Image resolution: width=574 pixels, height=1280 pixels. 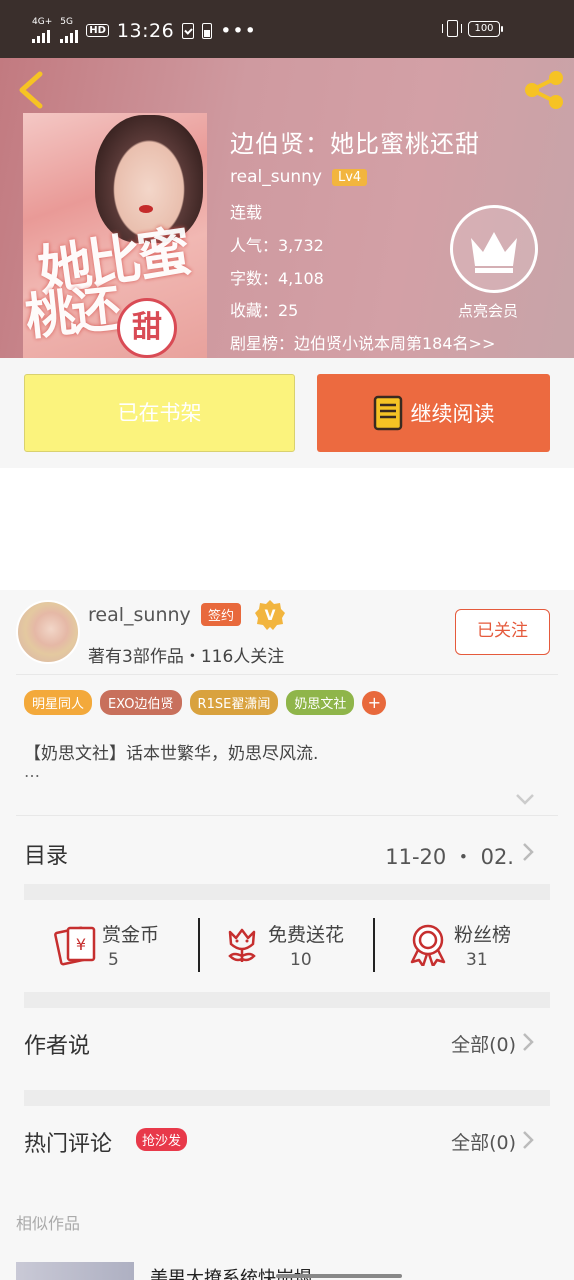 I want to click on author-summary: 著有3部作品・116人关注, so click(x=186, y=657).